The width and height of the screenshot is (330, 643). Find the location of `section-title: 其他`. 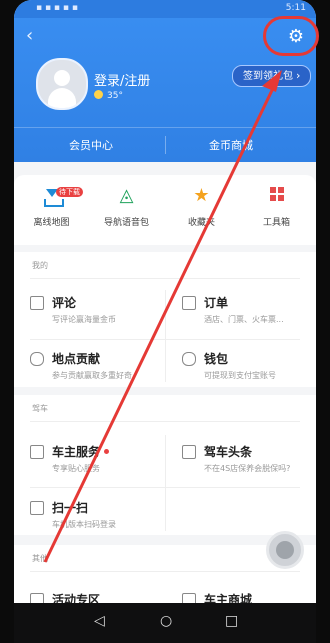

section-title: 其他 is located at coordinates (40, 558).